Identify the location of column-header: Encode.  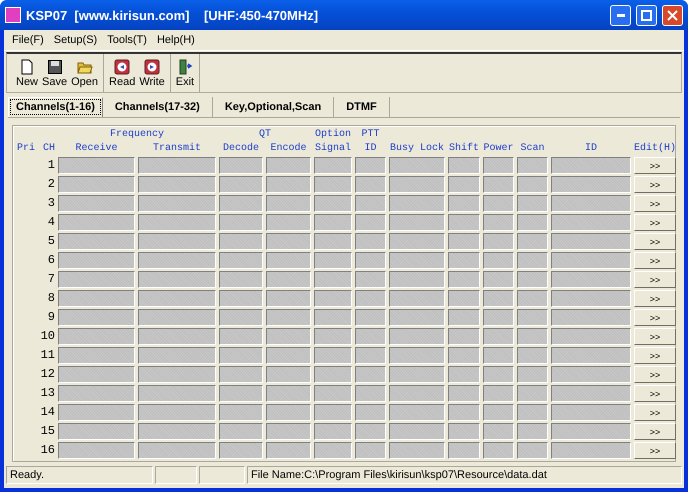
(288, 149).